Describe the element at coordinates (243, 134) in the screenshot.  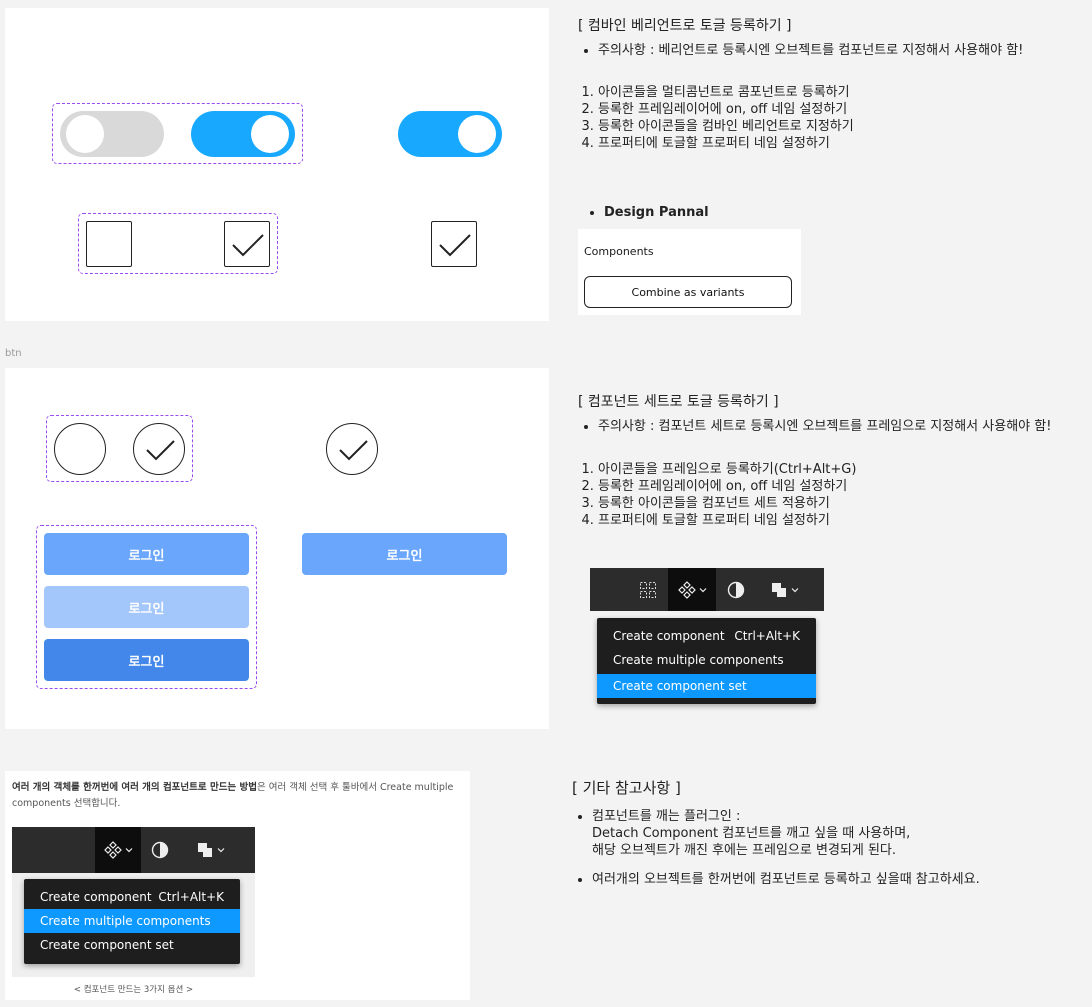
I see `toggle-on` at that location.